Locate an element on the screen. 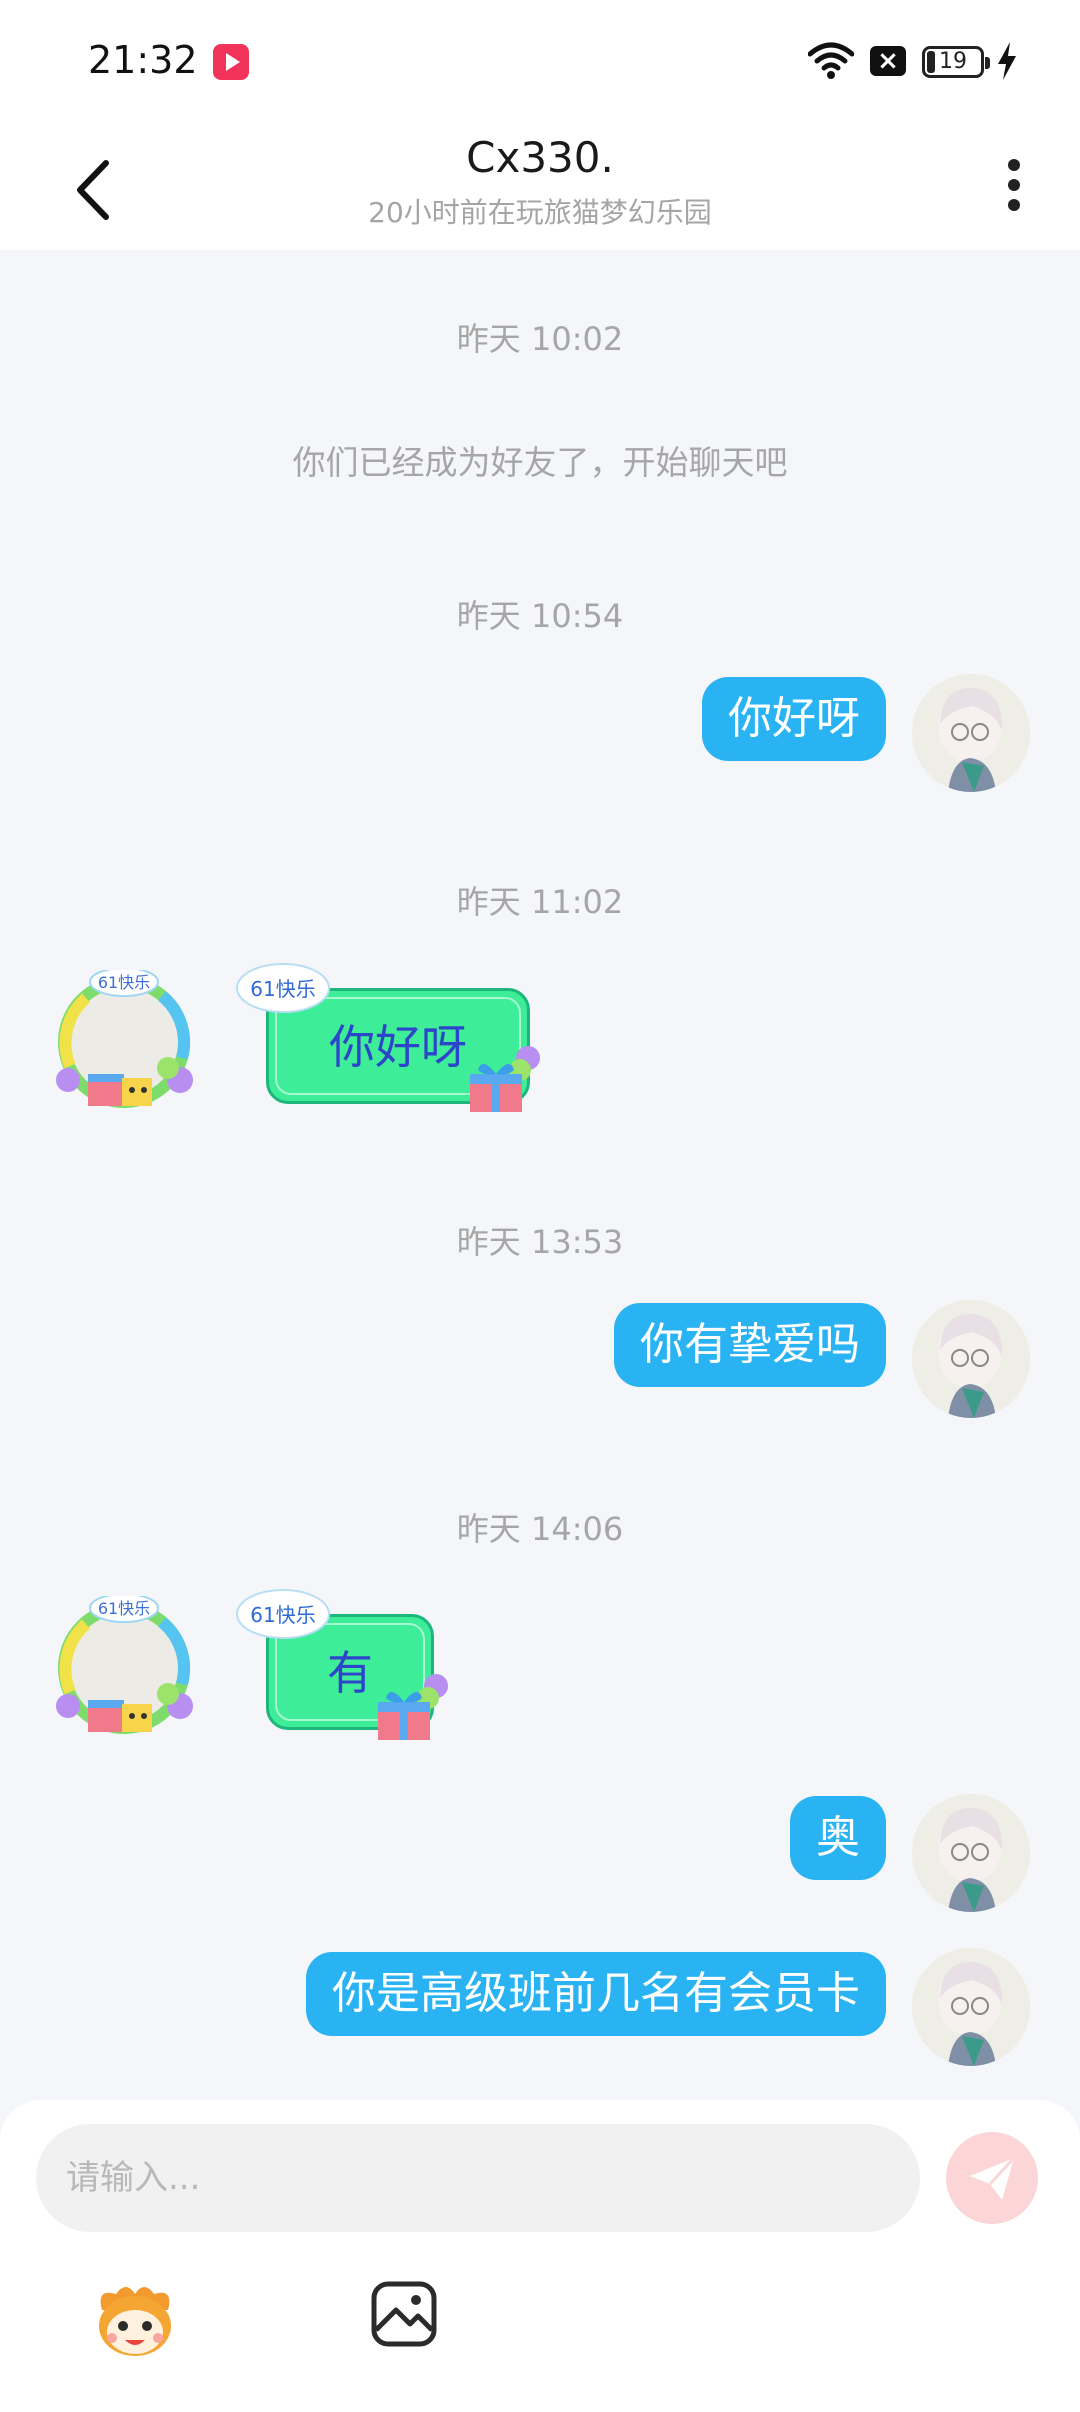 The image size is (1080, 2412). incoming-sticker: 有 61快乐 is located at coordinates (347, 1663).